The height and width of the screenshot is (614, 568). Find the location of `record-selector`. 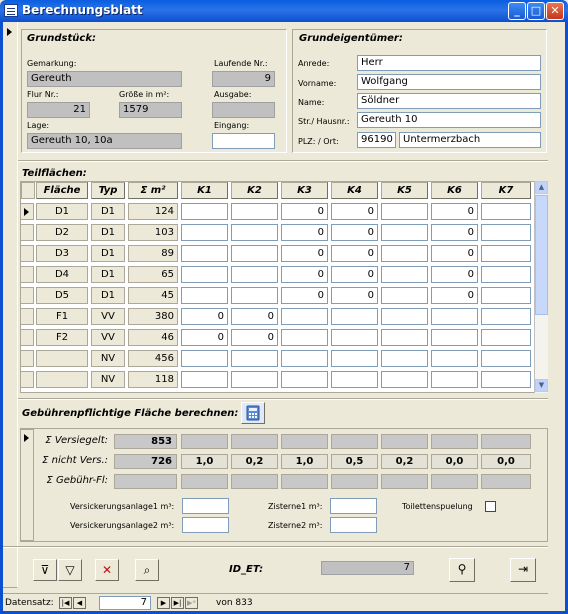

record-selector is located at coordinates (10, 305).